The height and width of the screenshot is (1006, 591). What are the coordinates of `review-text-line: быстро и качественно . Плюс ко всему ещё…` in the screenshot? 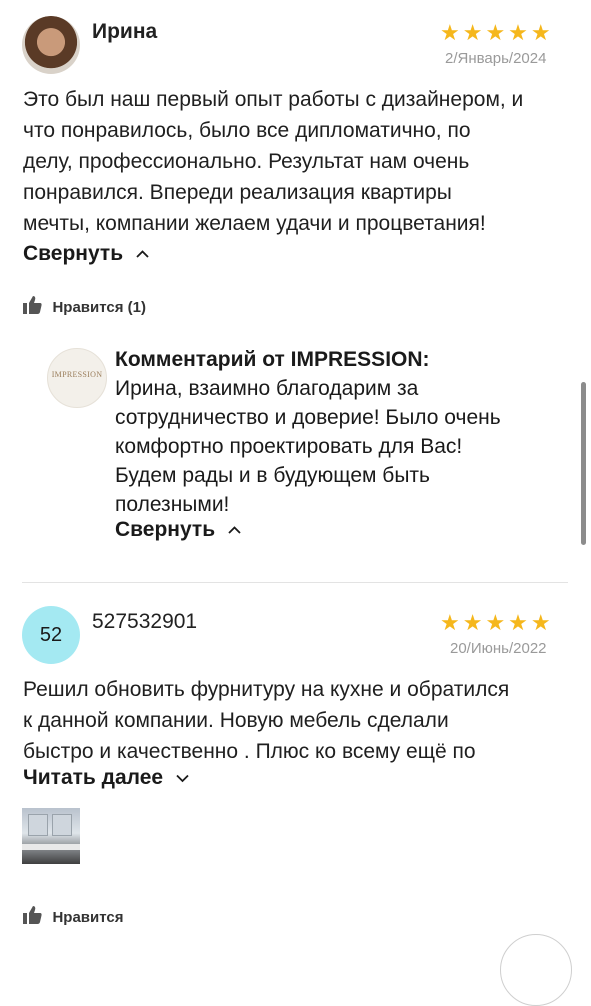 It's located at (249, 751).